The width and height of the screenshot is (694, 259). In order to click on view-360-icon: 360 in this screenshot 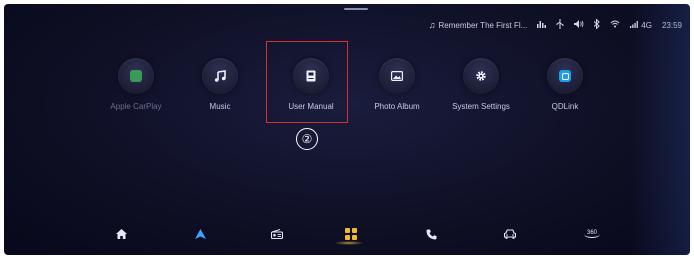, I will do `click(592, 234)`.